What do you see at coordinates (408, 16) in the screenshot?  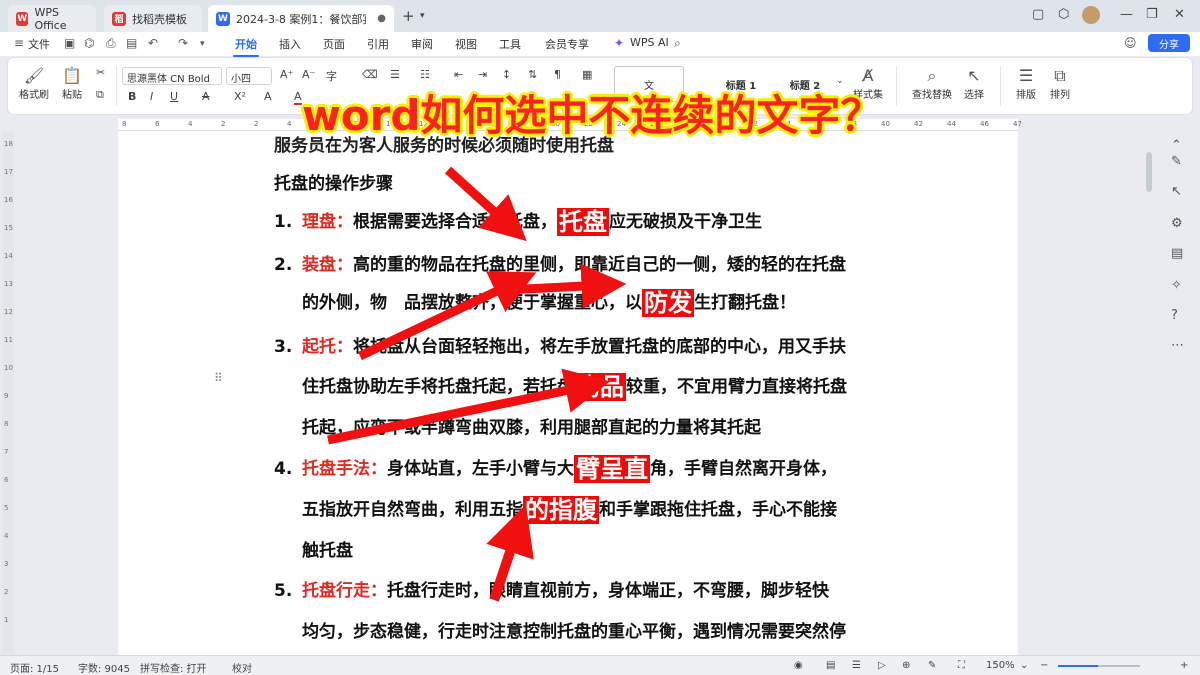 I see `new-tab-plus-icon: +` at bounding box center [408, 16].